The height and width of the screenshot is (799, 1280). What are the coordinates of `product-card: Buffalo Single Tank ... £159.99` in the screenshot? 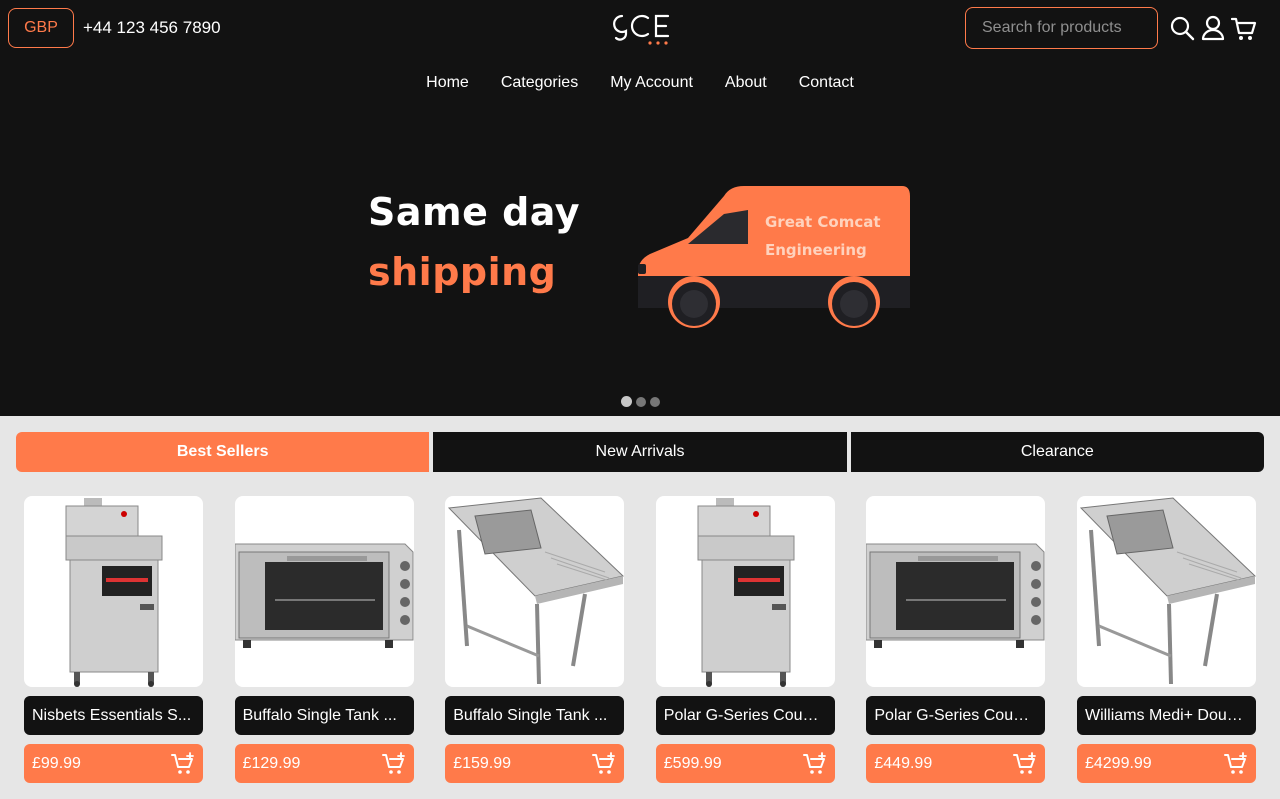 It's located at (535, 639).